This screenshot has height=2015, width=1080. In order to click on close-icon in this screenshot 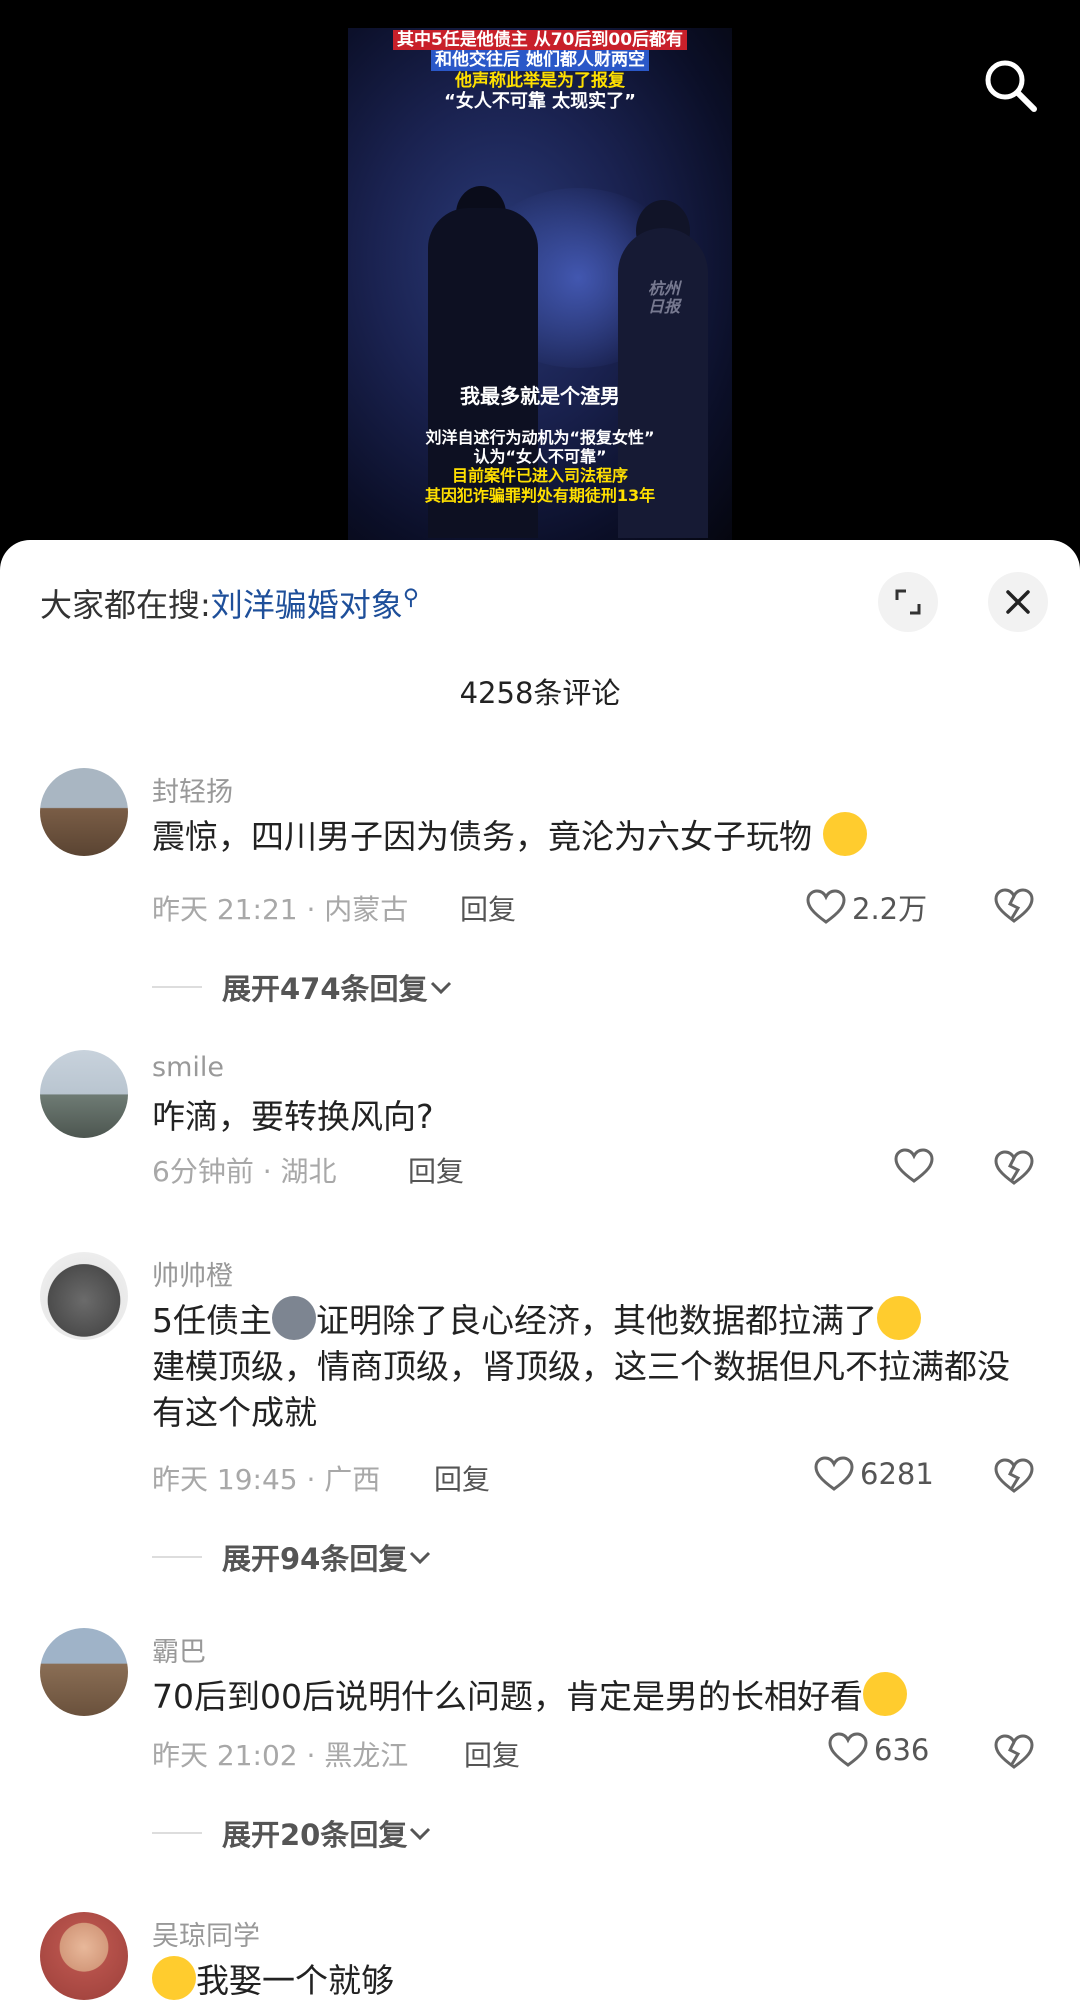, I will do `click(1018, 602)`.